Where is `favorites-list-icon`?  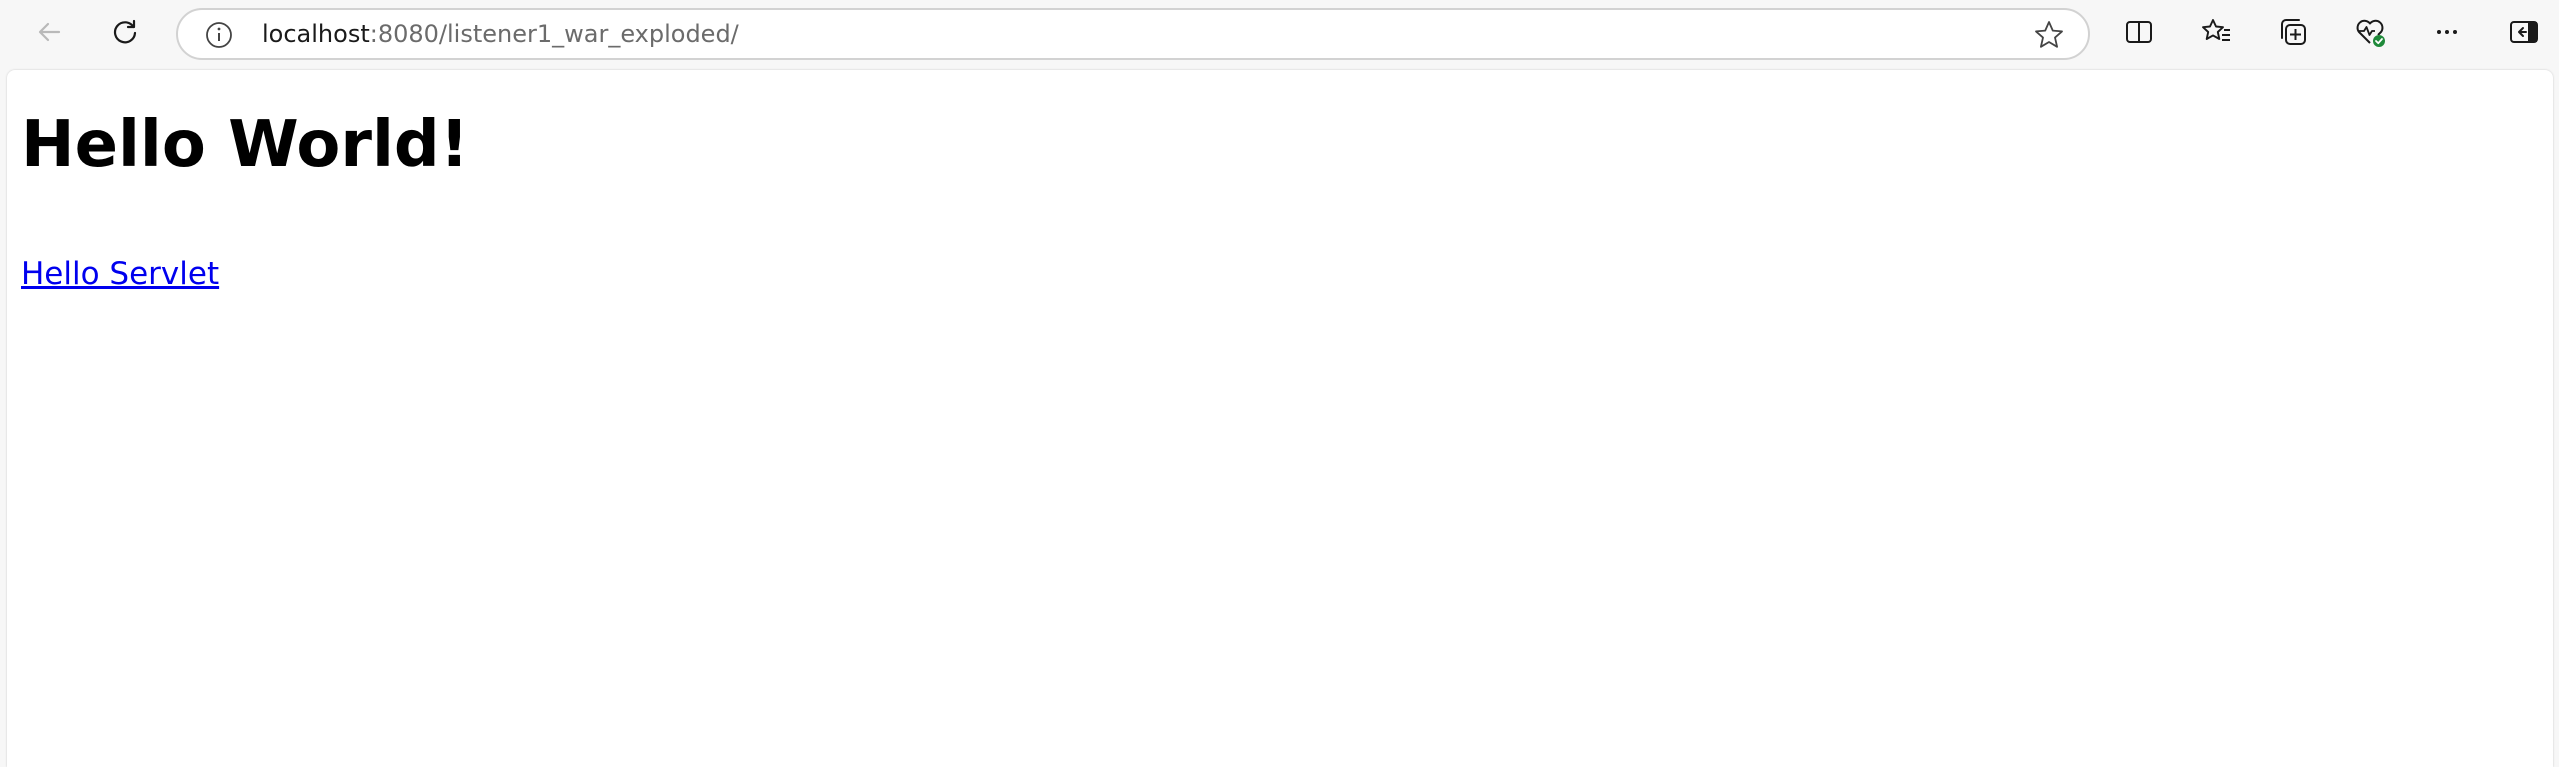 favorites-list-icon is located at coordinates (2216, 34).